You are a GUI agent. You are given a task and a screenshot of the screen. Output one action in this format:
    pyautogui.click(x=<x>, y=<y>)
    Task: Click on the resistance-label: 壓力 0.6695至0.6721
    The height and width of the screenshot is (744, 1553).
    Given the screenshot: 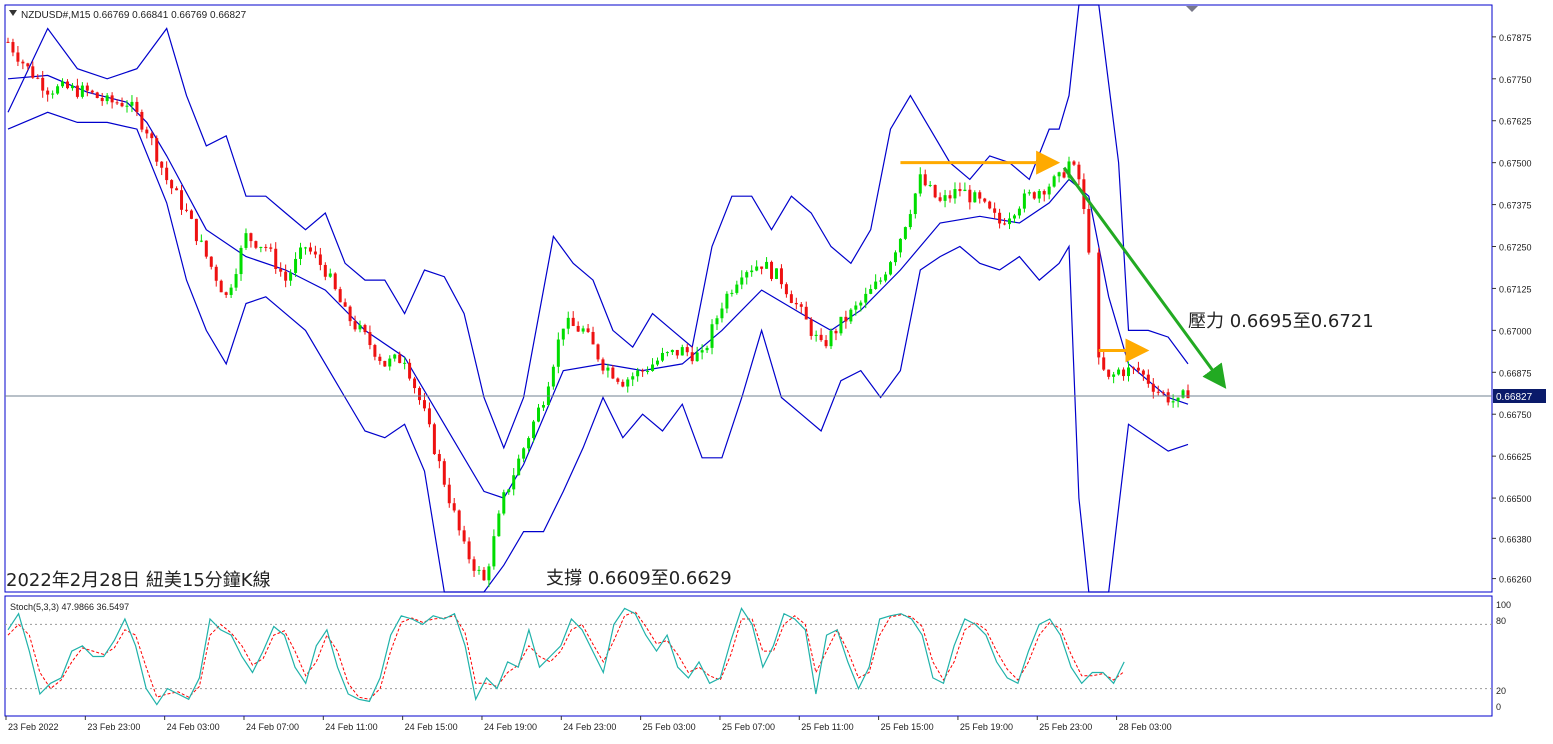 What is the action you would take?
    pyautogui.click(x=1281, y=321)
    